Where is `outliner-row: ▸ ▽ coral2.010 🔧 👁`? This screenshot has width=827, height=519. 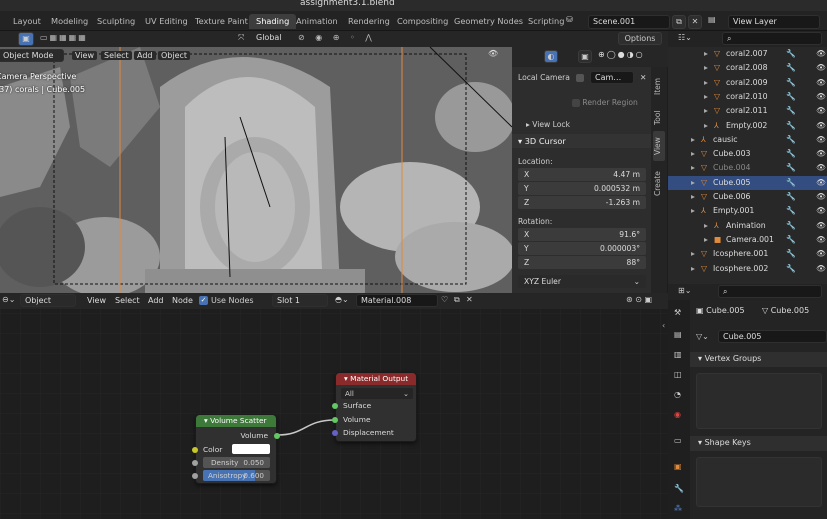
outliner-row: ▸ ▽ coral2.010 🔧 👁 is located at coordinates (747, 97).